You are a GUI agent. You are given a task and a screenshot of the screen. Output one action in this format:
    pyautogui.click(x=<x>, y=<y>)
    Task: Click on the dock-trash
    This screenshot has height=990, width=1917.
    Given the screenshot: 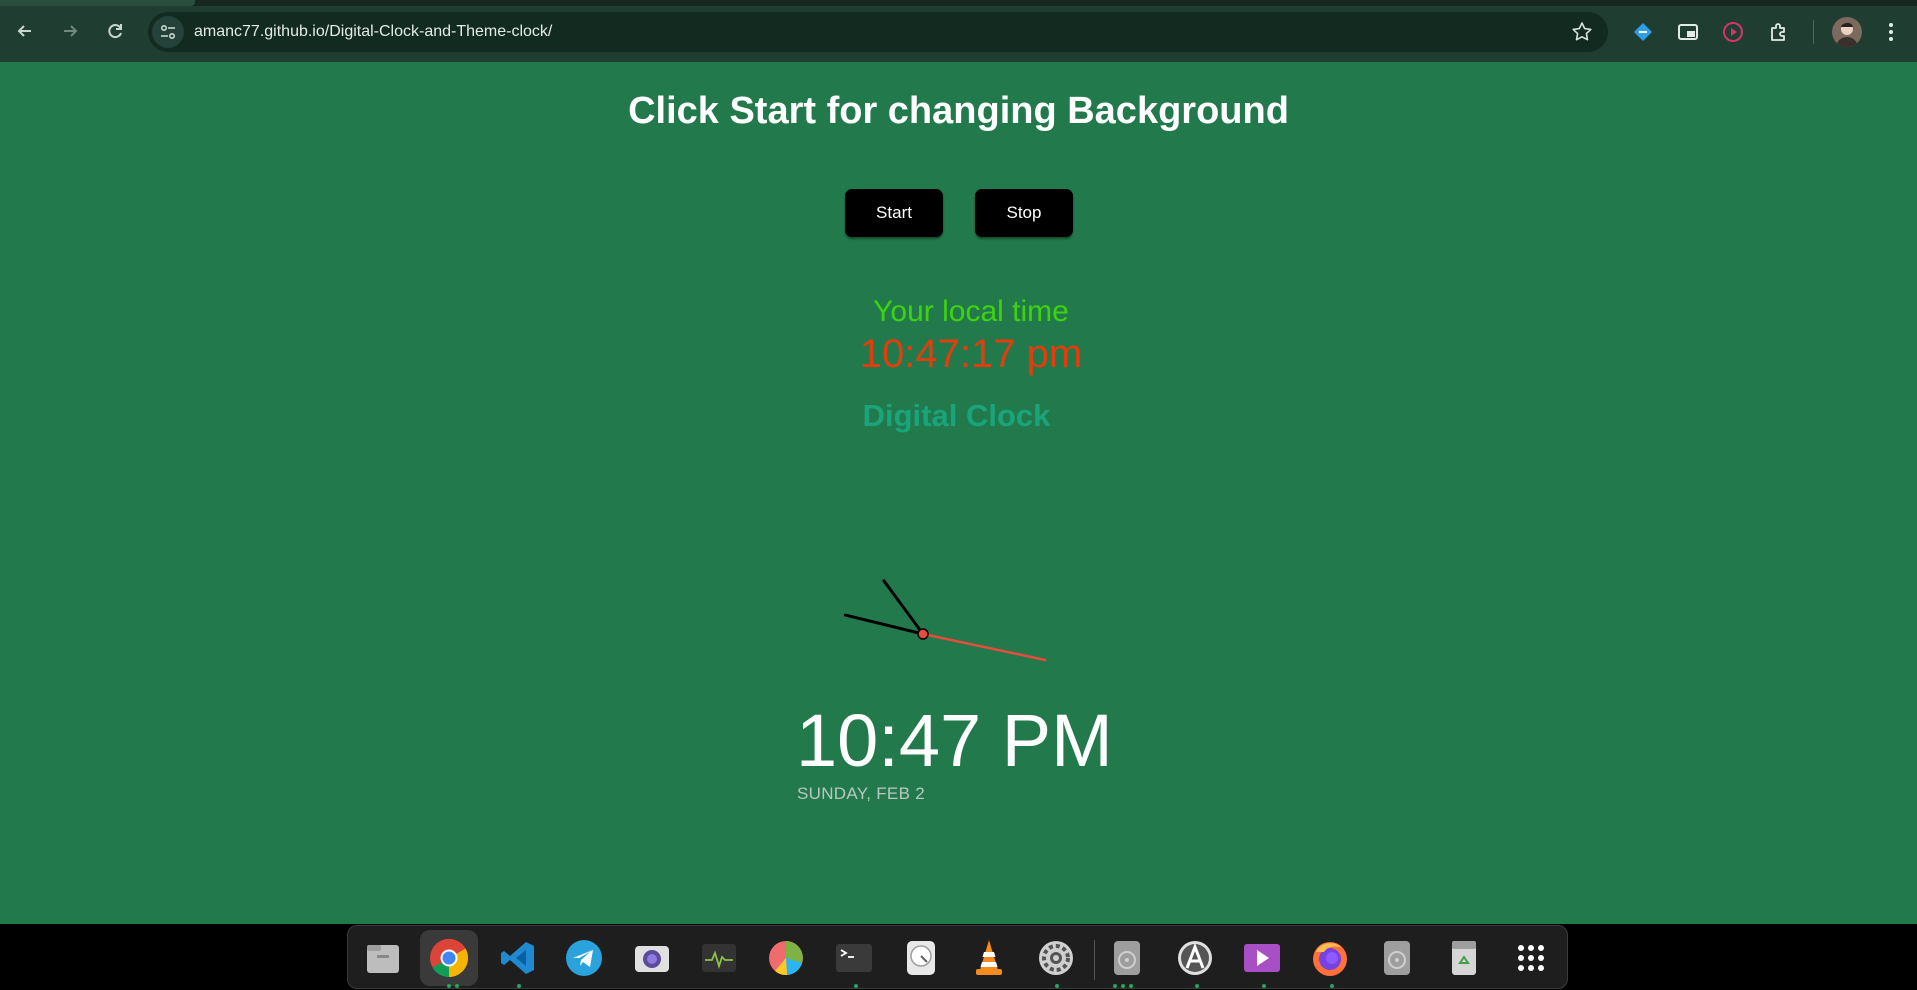 What is the action you would take?
    pyautogui.click(x=1464, y=958)
    